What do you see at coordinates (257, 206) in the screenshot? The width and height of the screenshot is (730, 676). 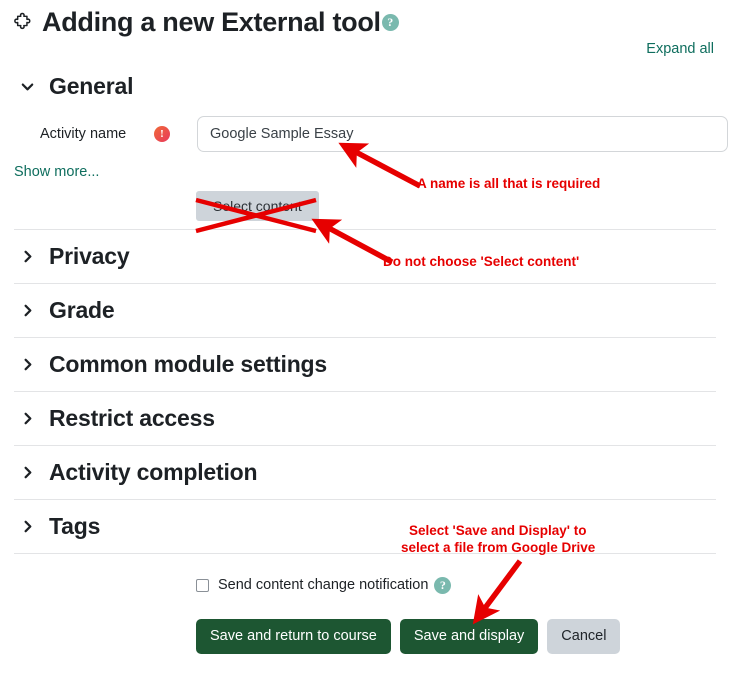 I see `select-content-button: Select content` at bounding box center [257, 206].